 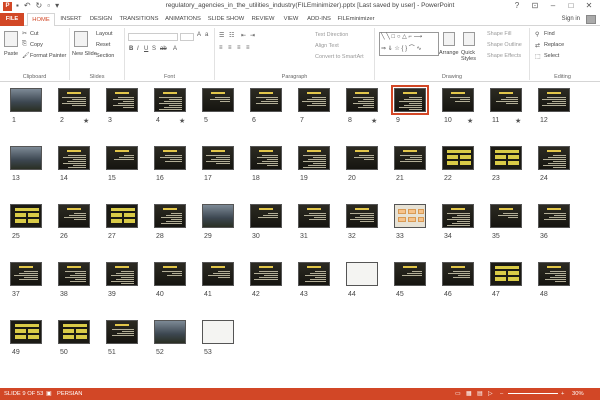 What do you see at coordinates (11, 39) in the screenshot?
I see `paste-icon` at bounding box center [11, 39].